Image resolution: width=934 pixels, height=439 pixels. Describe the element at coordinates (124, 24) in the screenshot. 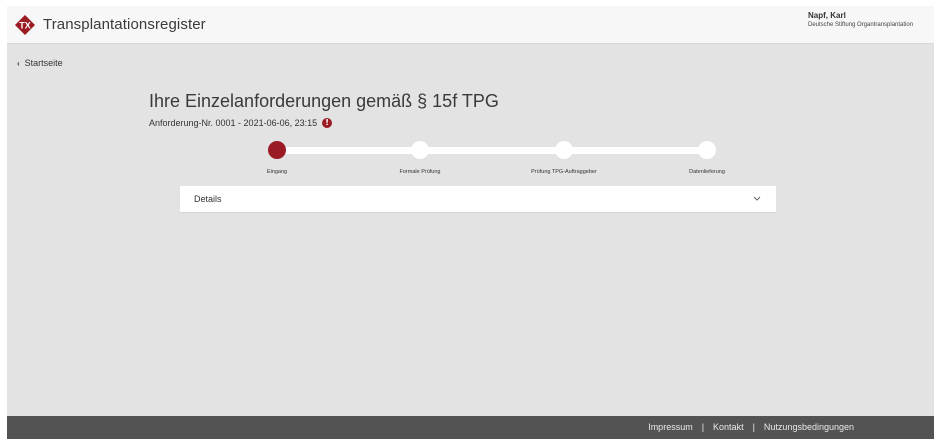

I see `app-title: Transplantationsregister` at that location.